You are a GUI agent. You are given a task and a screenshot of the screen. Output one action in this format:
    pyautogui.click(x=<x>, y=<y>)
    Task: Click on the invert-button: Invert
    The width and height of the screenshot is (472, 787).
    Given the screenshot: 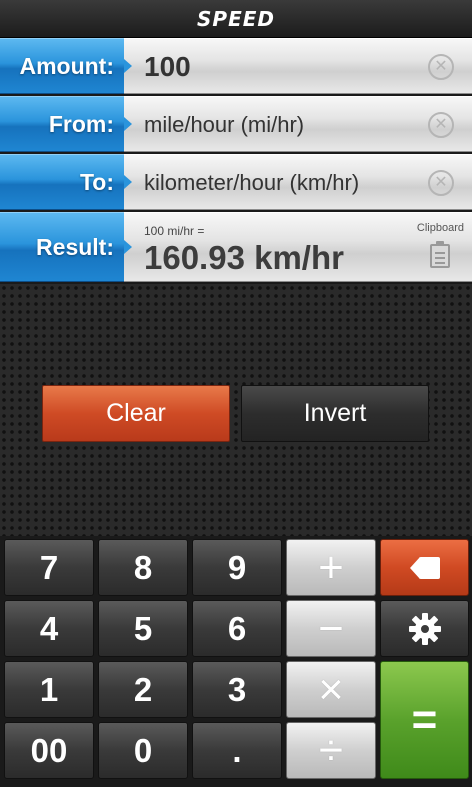 What is the action you would take?
    pyautogui.click(x=335, y=413)
    